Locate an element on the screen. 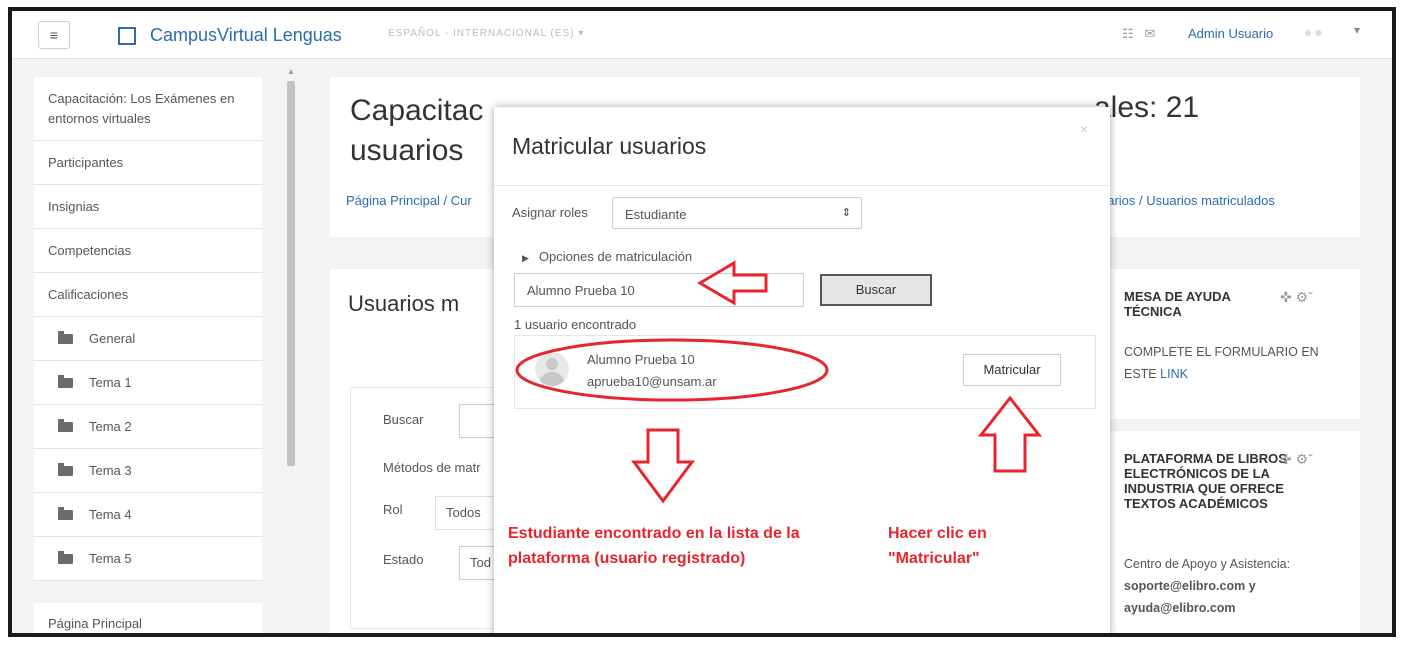 This screenshot has width=1402, height=645. state-filter-label: Estado is located at coordinates (403, 559).